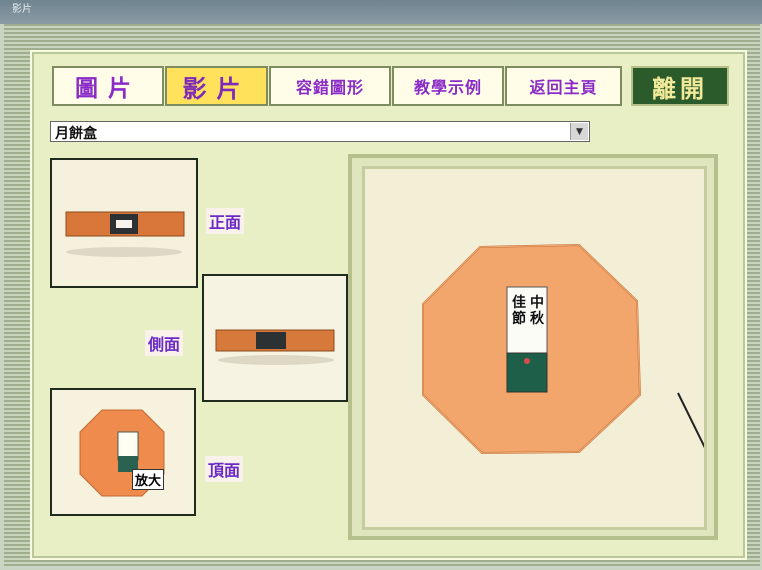 This screenshot has height=570, width=762. I want to click on view-label-top: 頂面, so click(224, 469).